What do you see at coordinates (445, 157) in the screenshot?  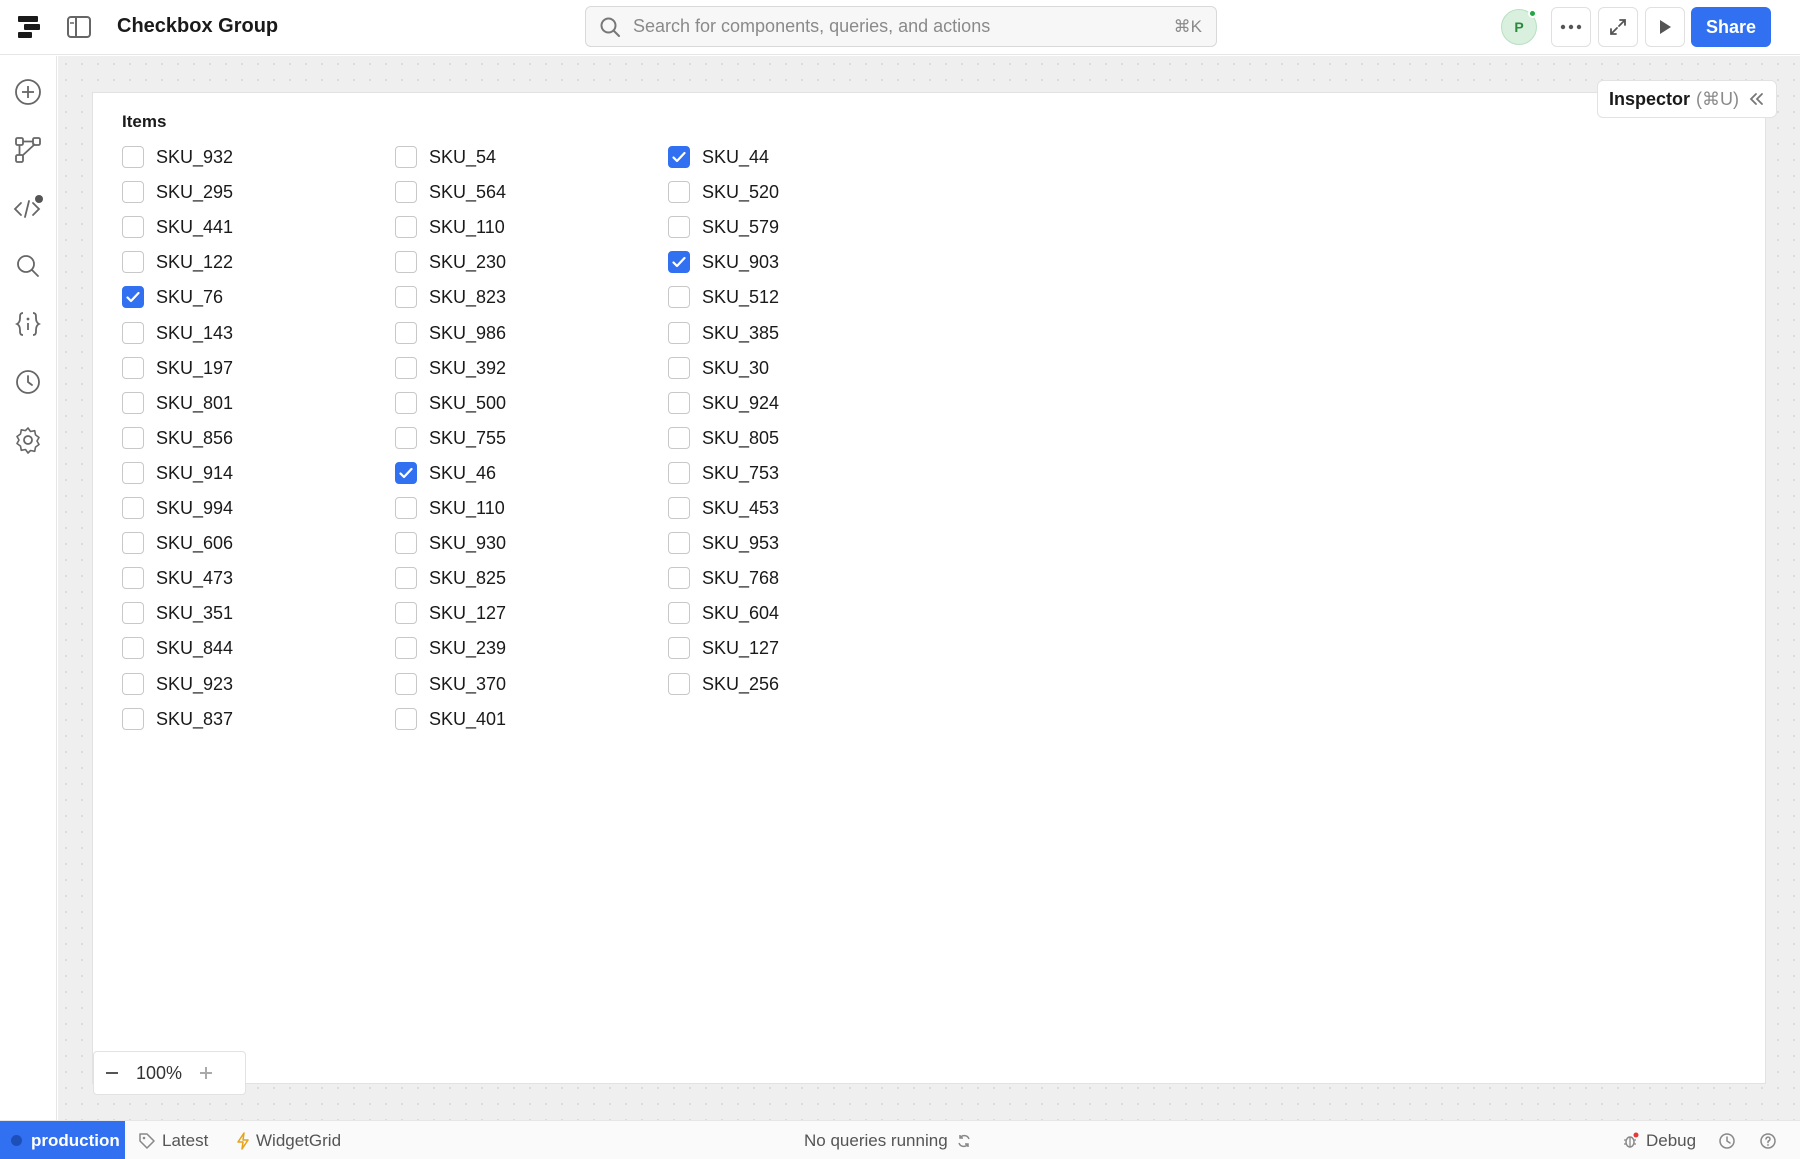 I see `checkbox-item: SKU_54` at bounding box center [445, 157].